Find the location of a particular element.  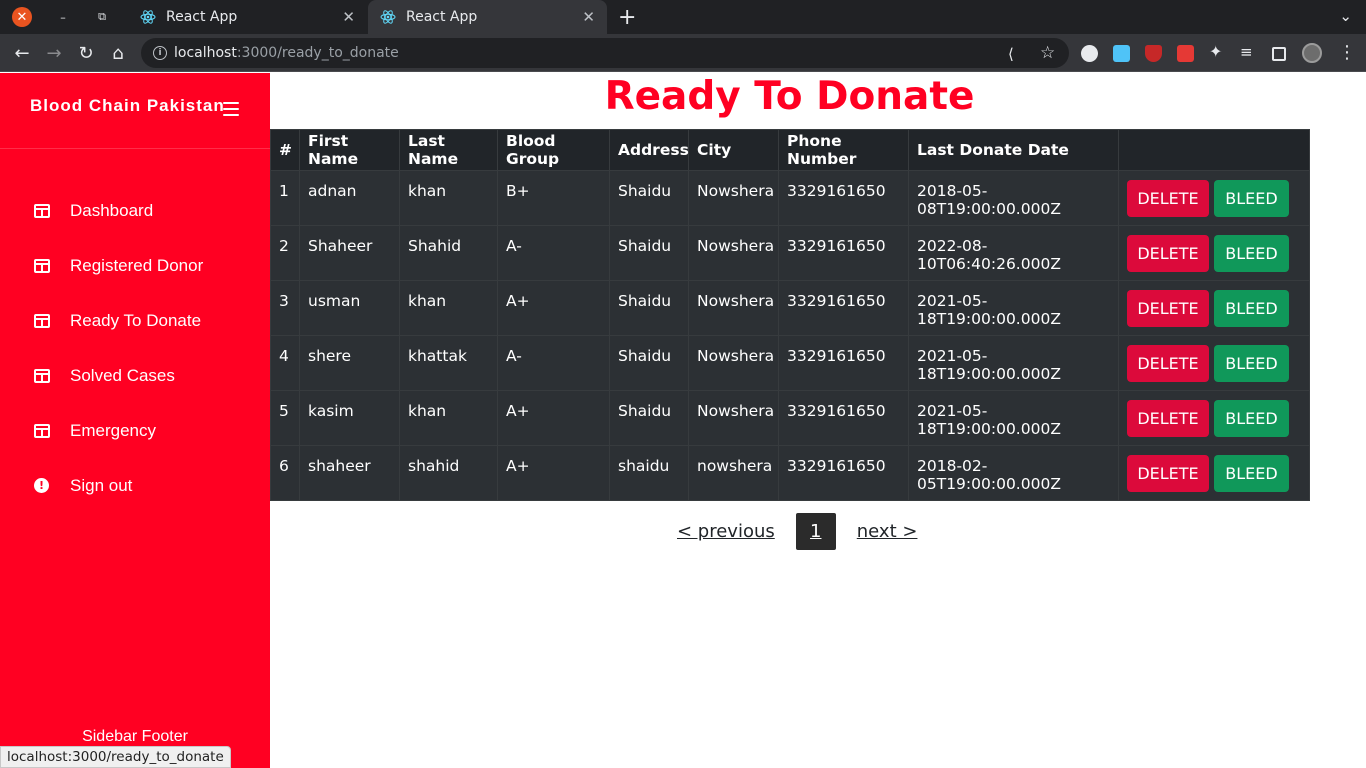

table-cell: shahid is located at coordinates (448, 473).